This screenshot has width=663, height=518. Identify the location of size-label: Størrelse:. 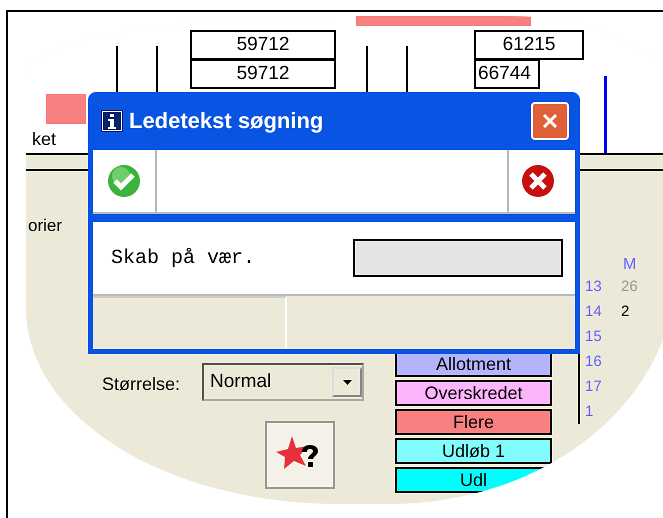
(141, 384).